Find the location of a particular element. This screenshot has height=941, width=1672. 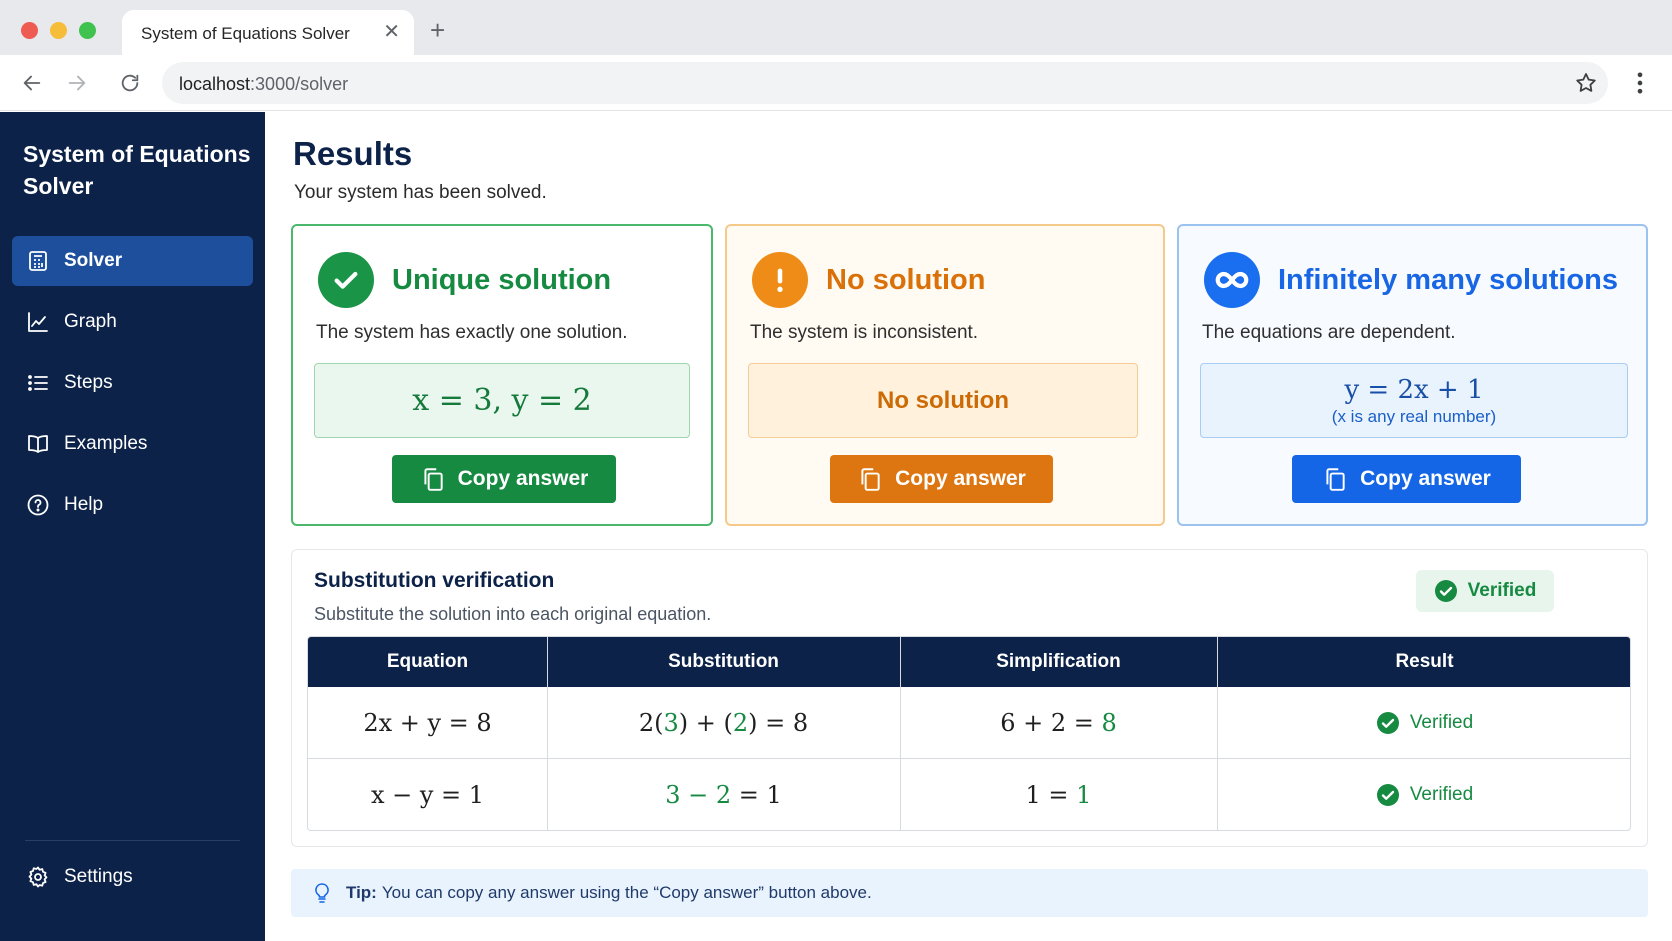

simplification-cell: 6 + 2 = 8 is located at coordinates (1058, 723).